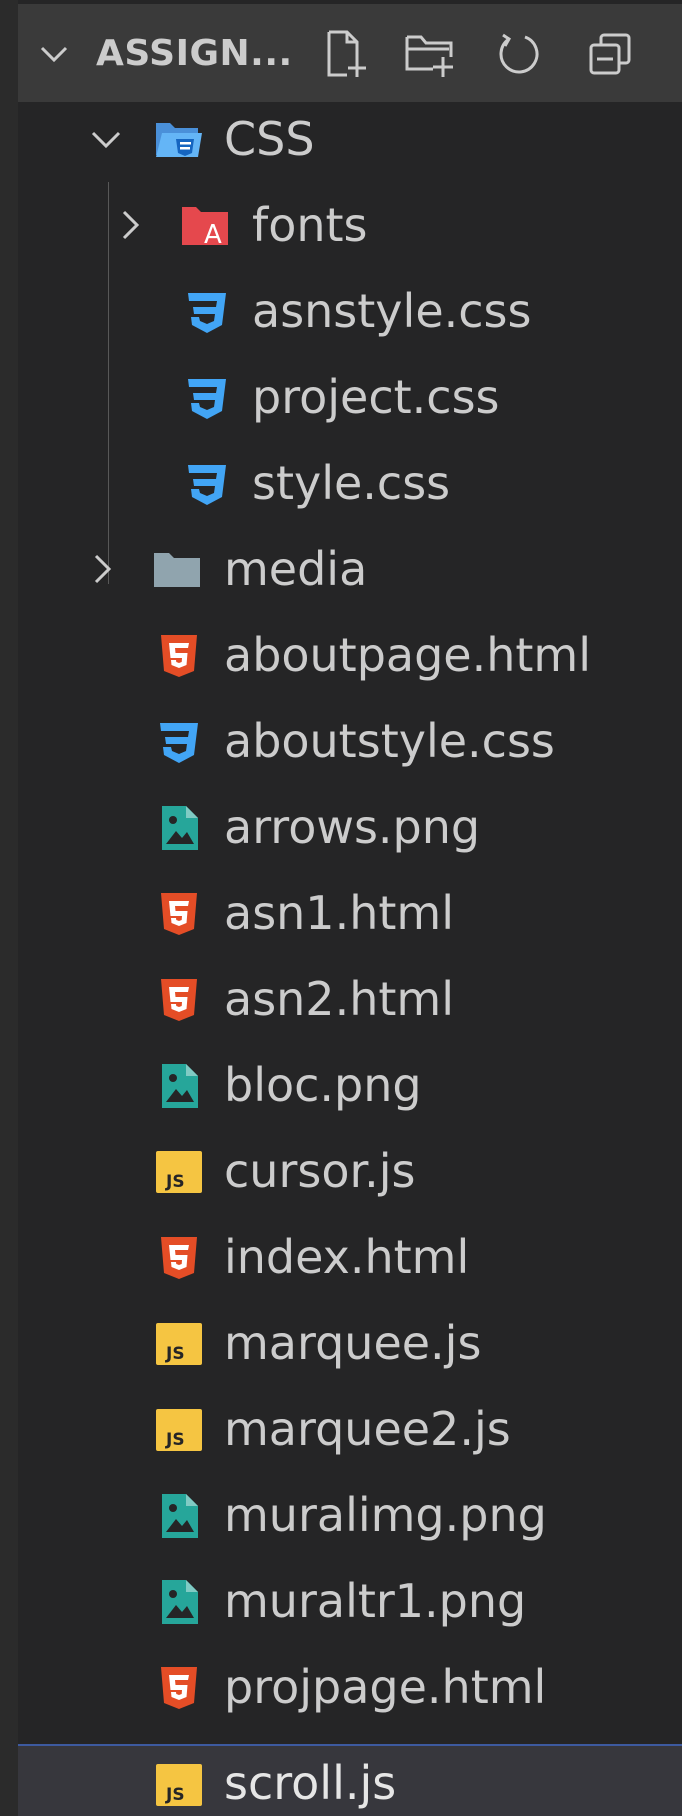 The height and width of the screenshot is (1816, 682). I want to click on tree-item-label: marquee2.js, so click(367, 1429).